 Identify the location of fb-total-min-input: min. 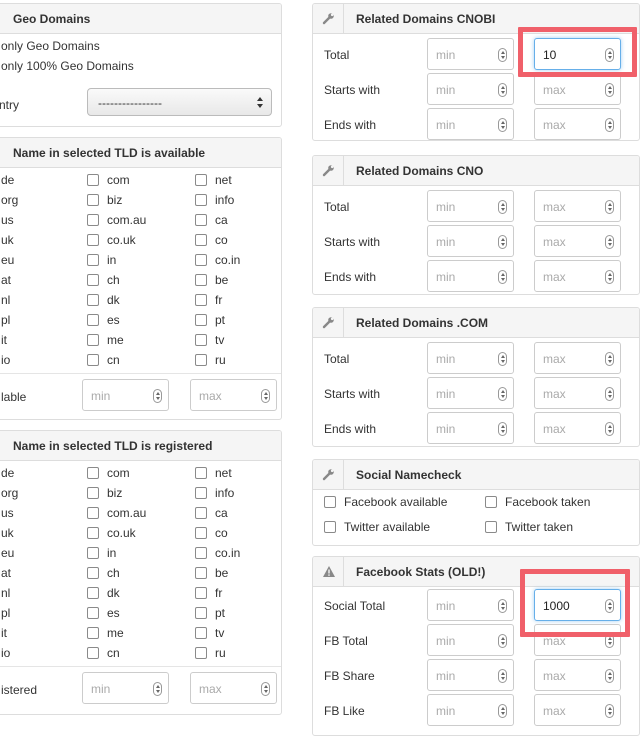
(470, 640).